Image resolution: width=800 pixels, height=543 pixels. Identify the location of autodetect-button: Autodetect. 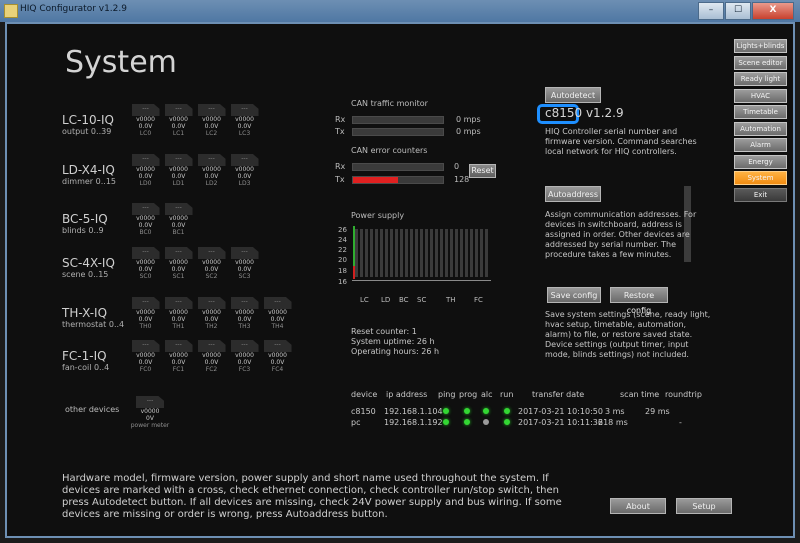
(573, 95).